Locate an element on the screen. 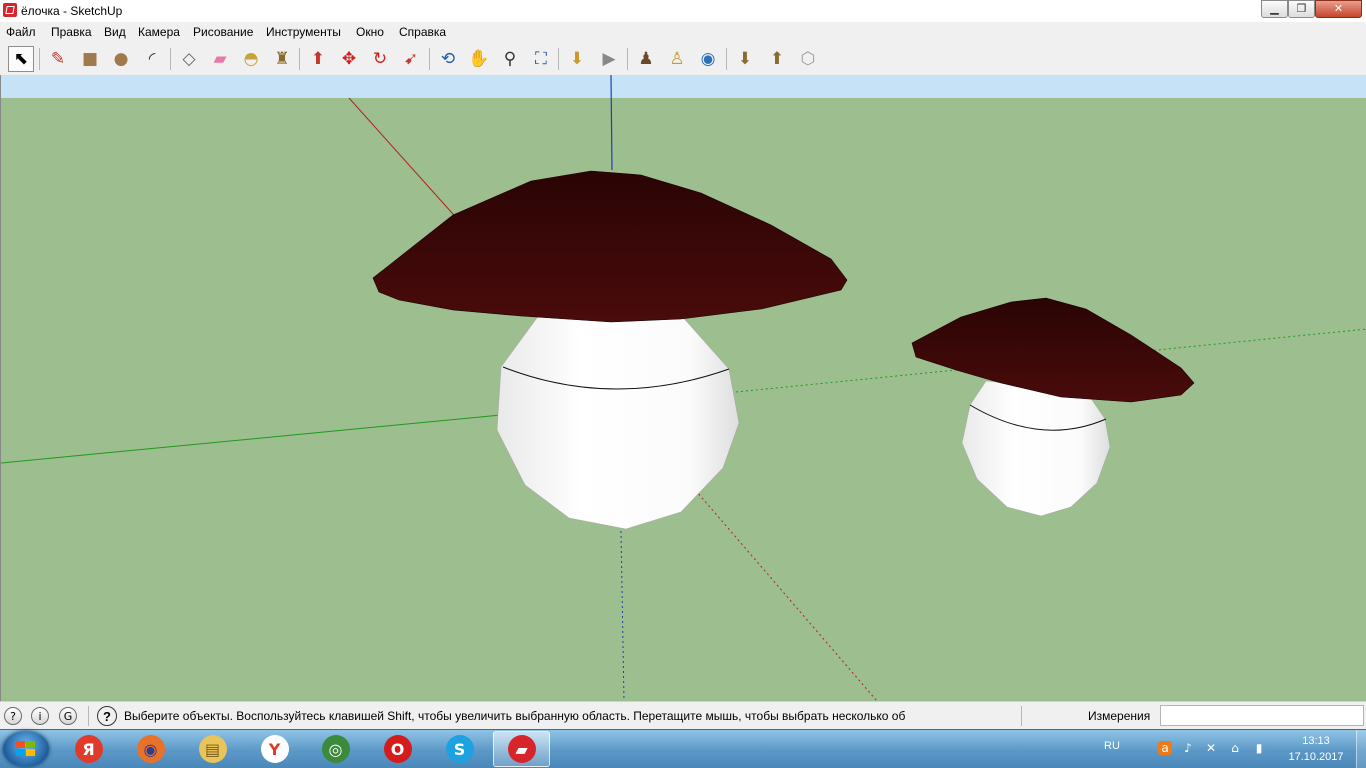 Image resolution: width=1366 pixels, height=768 pixels. extension-warehouse-tool-icon: ⬡ is located at coordinates (808, 58).